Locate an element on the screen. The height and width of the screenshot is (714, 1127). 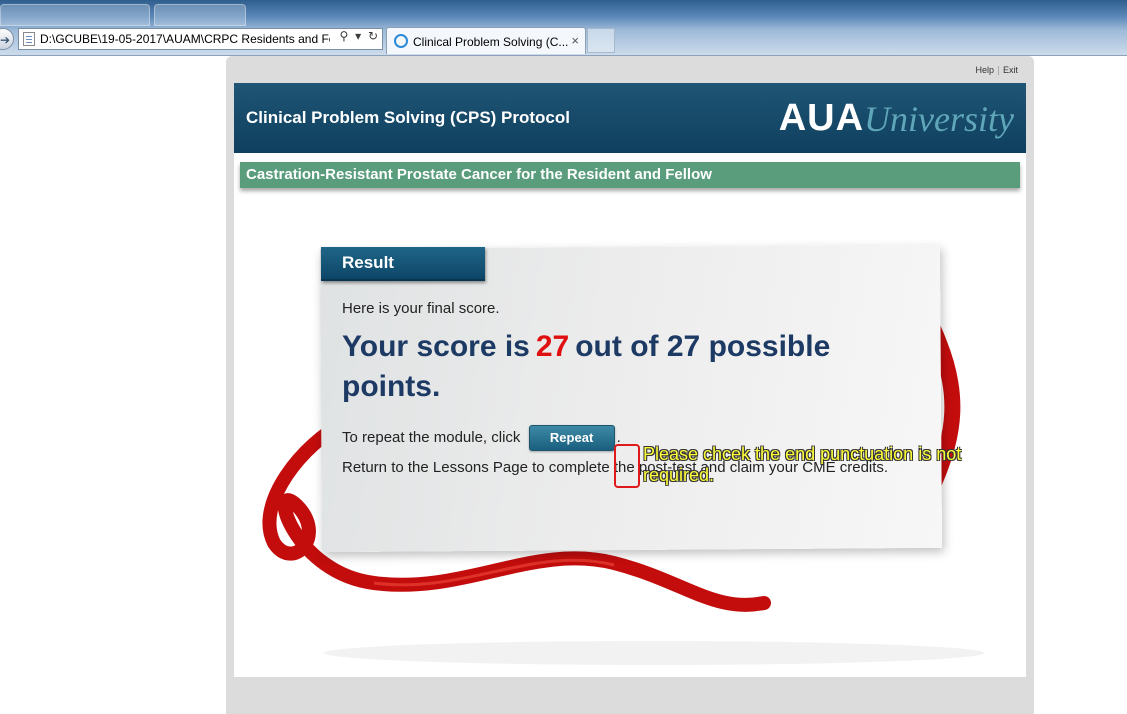
repeat-instruction: To repeat the module, click Repeat. is located at coordinates (481, 438).